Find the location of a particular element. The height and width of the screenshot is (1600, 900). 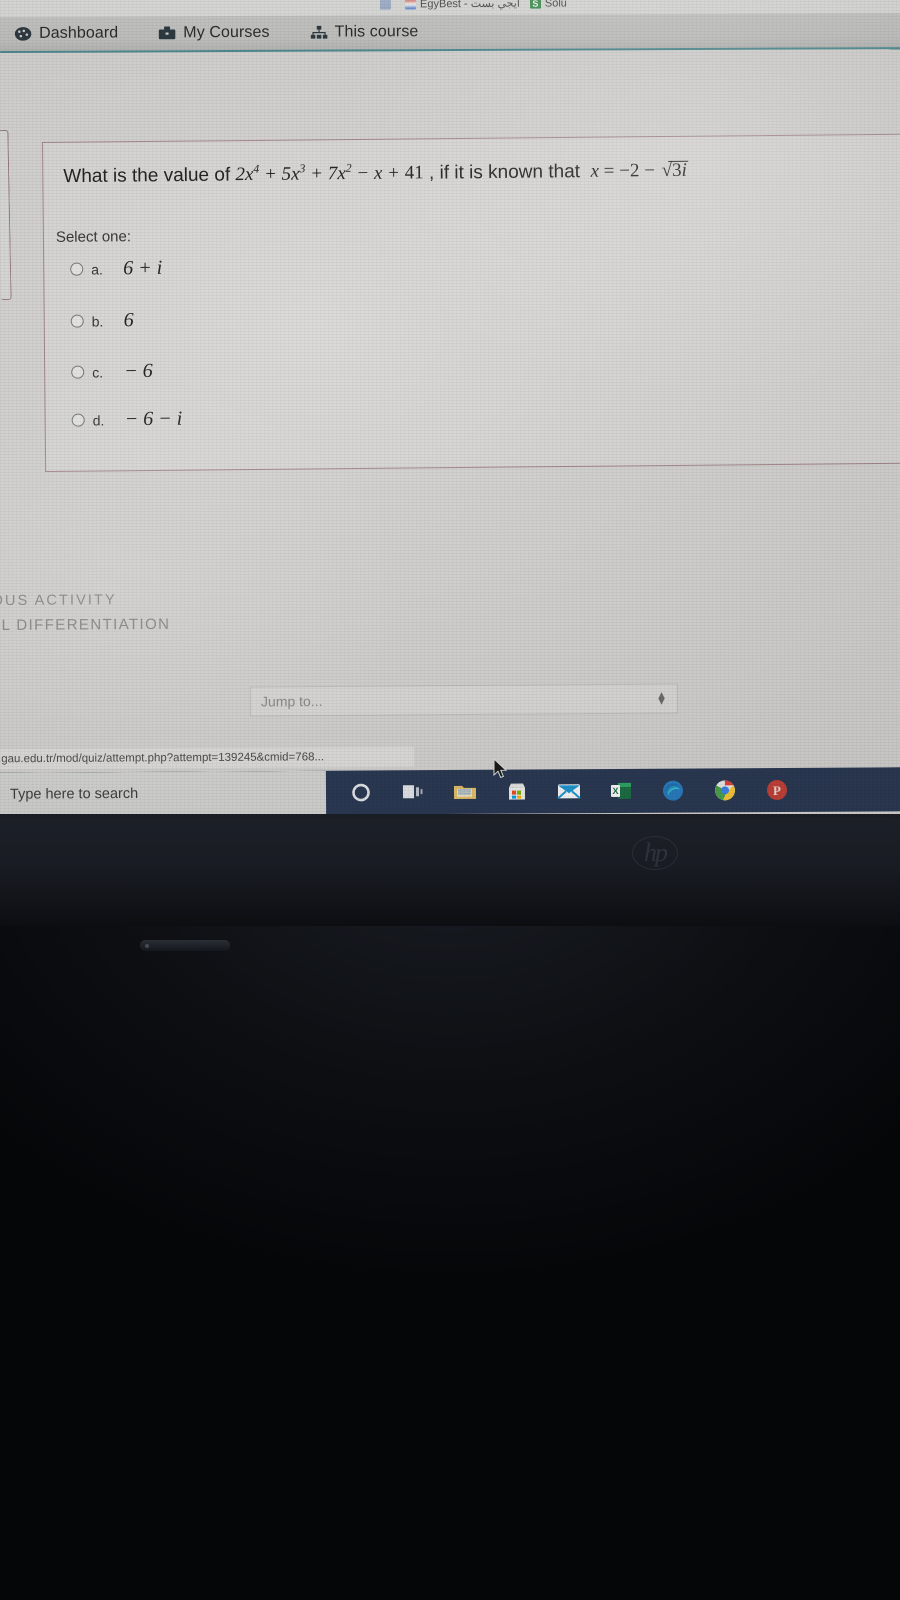

answer-option-d: d. − 6 − i is located at coordinates (127, 419).